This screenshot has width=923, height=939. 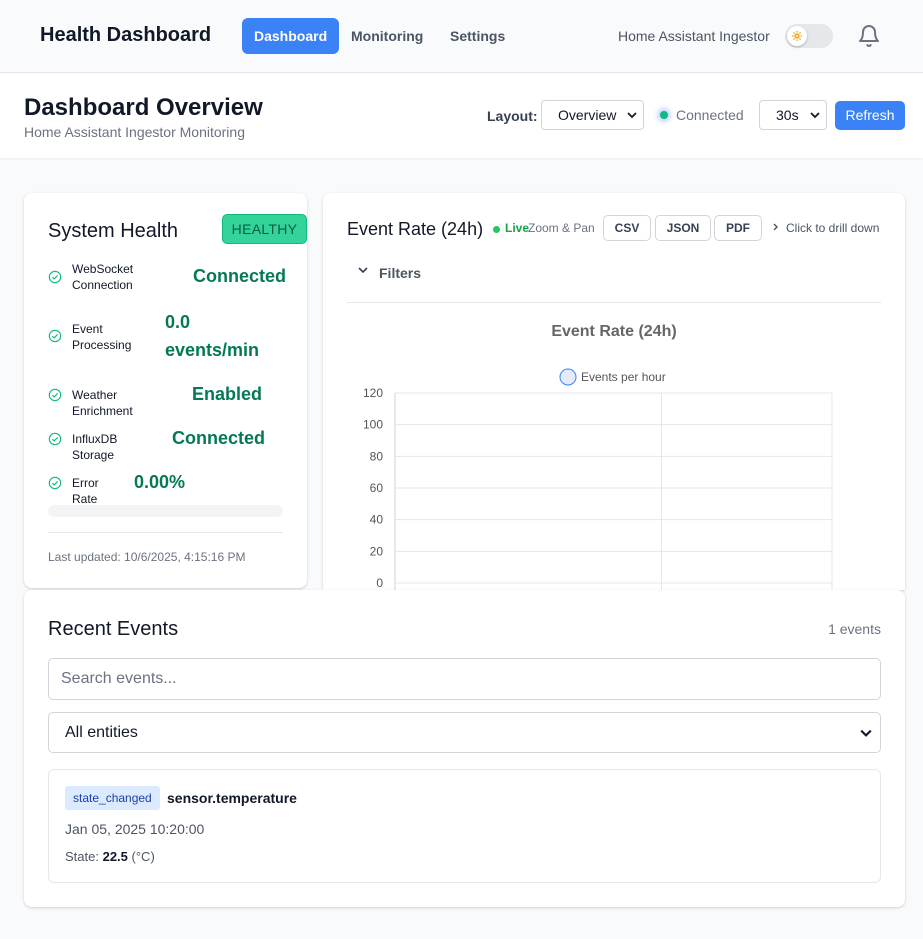 I want to click on health-value: Enabled, so click(x=227, y=394).